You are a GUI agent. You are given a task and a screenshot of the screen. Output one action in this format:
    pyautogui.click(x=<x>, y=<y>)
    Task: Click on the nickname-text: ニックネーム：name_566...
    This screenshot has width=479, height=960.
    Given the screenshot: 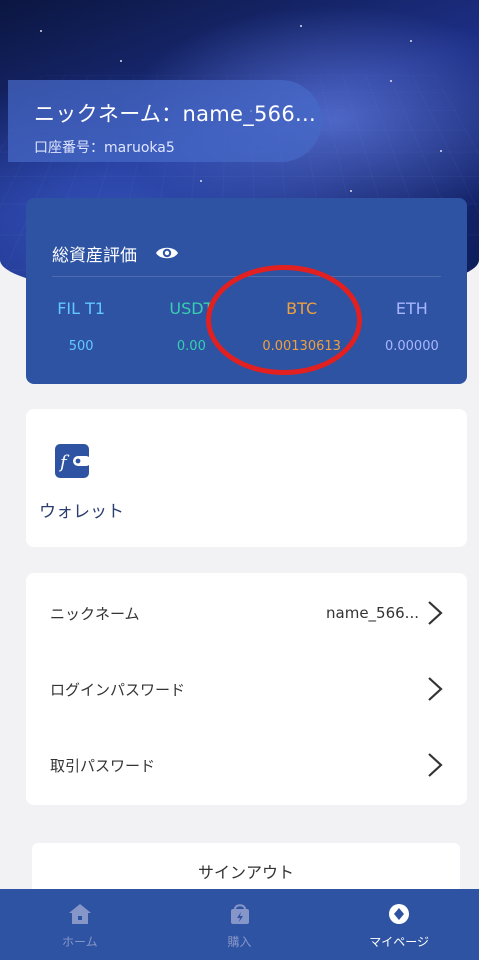 What is the action you would take?
    pyautogui.click(x=175, y=114)
    